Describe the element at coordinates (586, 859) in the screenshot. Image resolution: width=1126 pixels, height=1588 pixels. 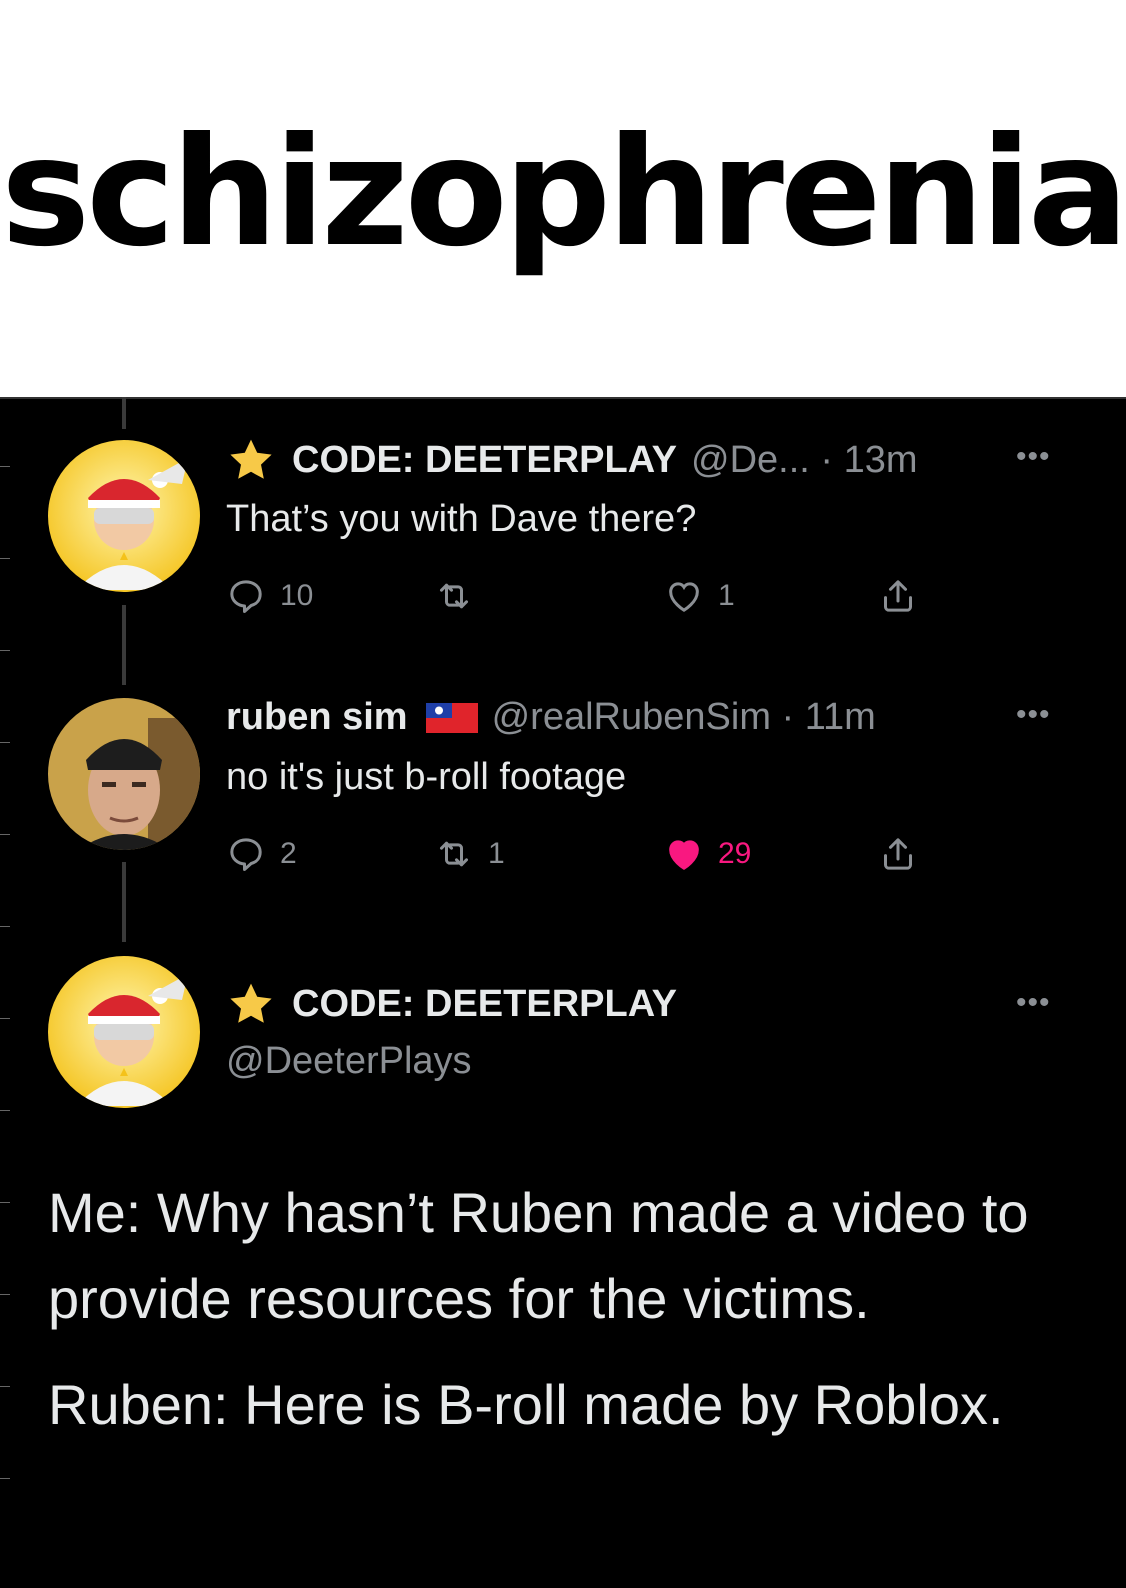
I see `tweet-actions: 2 1 29` at that location.